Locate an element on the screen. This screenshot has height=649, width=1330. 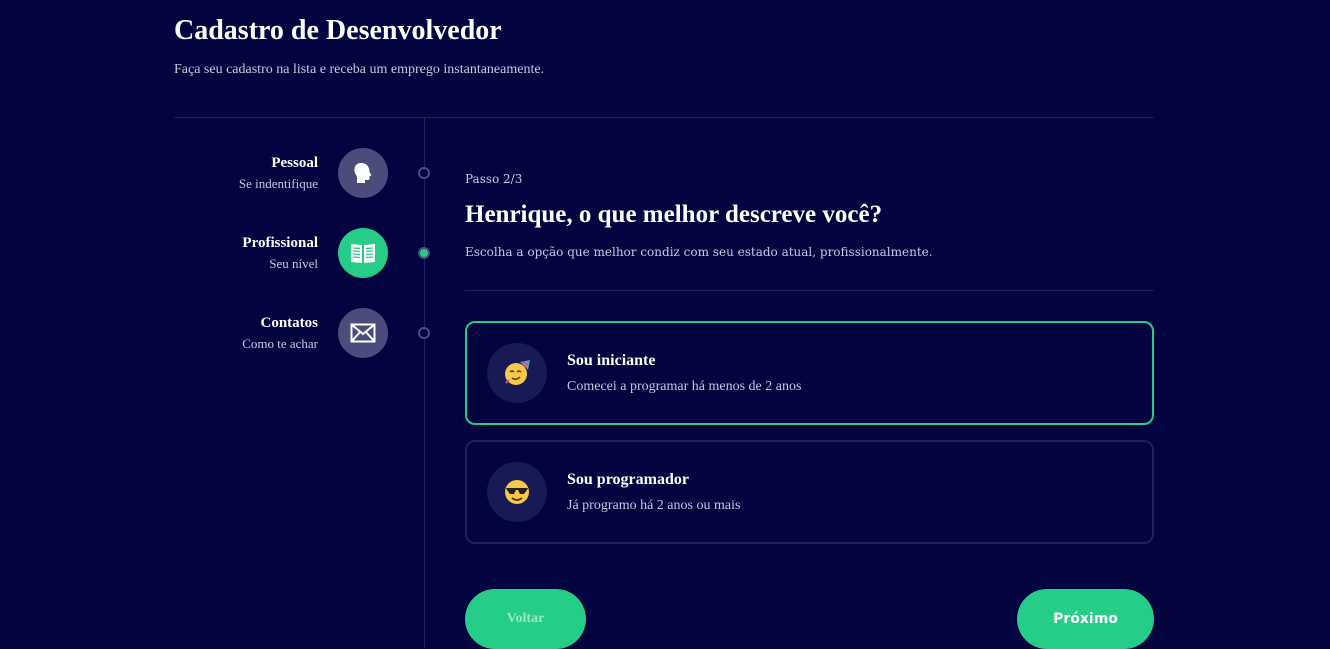
step-item-contatos: Contatos Como te achar is located at coordinates (306, 333).